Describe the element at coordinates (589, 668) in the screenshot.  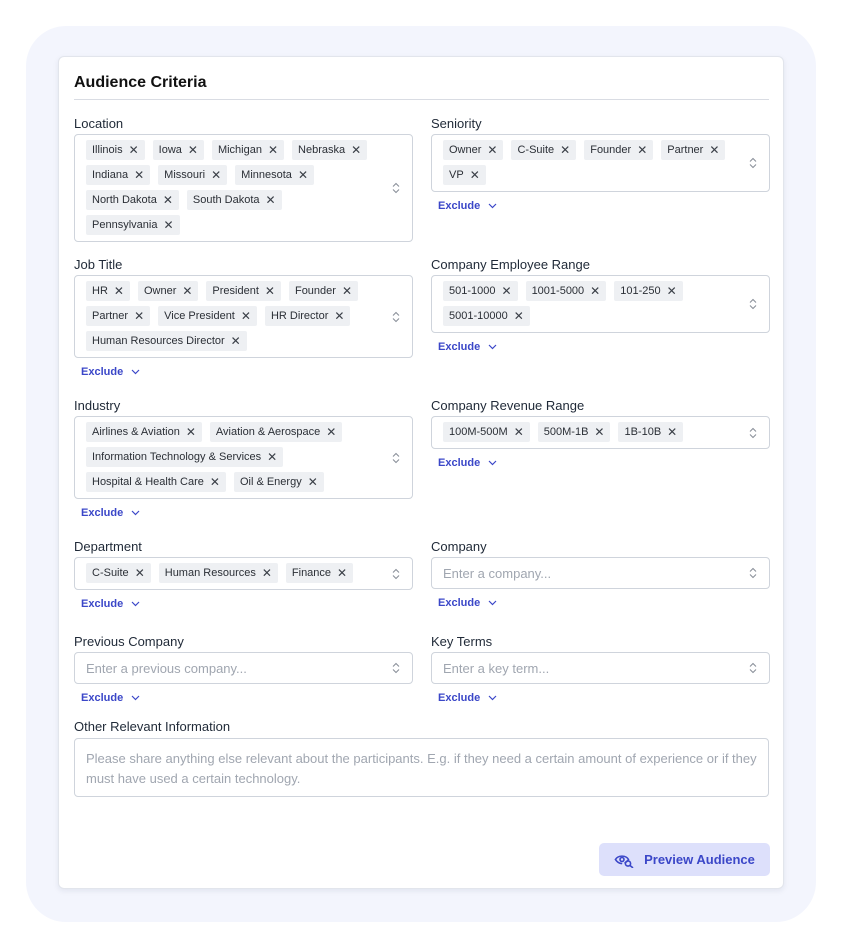
I see `key-terms-input` at that location.